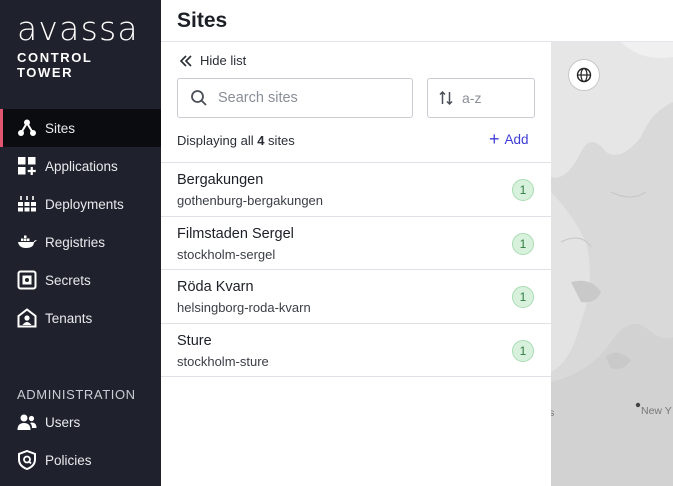 The image size is (673, 486). What do you see at coordinates (78, 28) in the screenshot?
I see `brand-wordmark: avassa` at bounding box center [78, 28].